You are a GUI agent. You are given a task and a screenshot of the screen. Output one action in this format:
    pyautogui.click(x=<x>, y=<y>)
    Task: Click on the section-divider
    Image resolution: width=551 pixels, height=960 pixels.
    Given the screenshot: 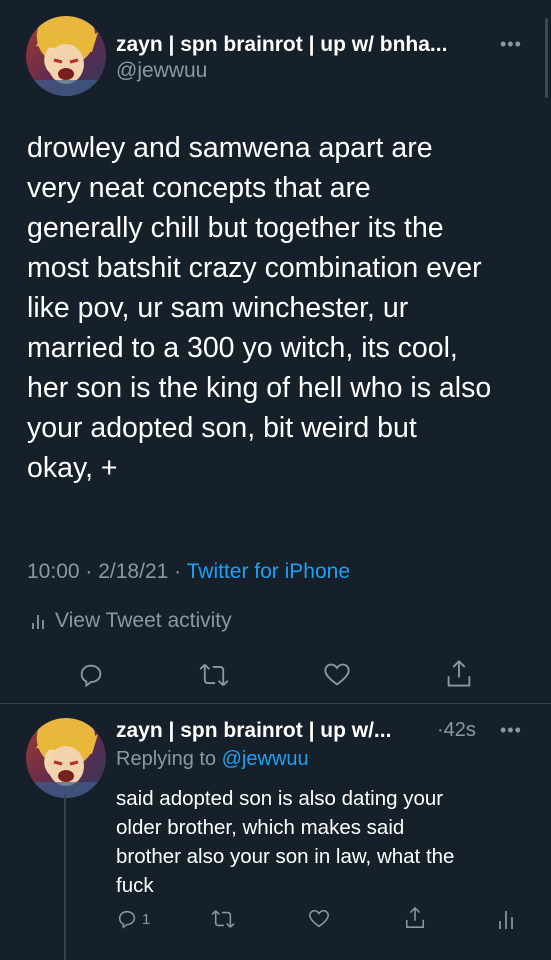 What is the action you would take?
    pyautogui.click(x=275, y=703)
    